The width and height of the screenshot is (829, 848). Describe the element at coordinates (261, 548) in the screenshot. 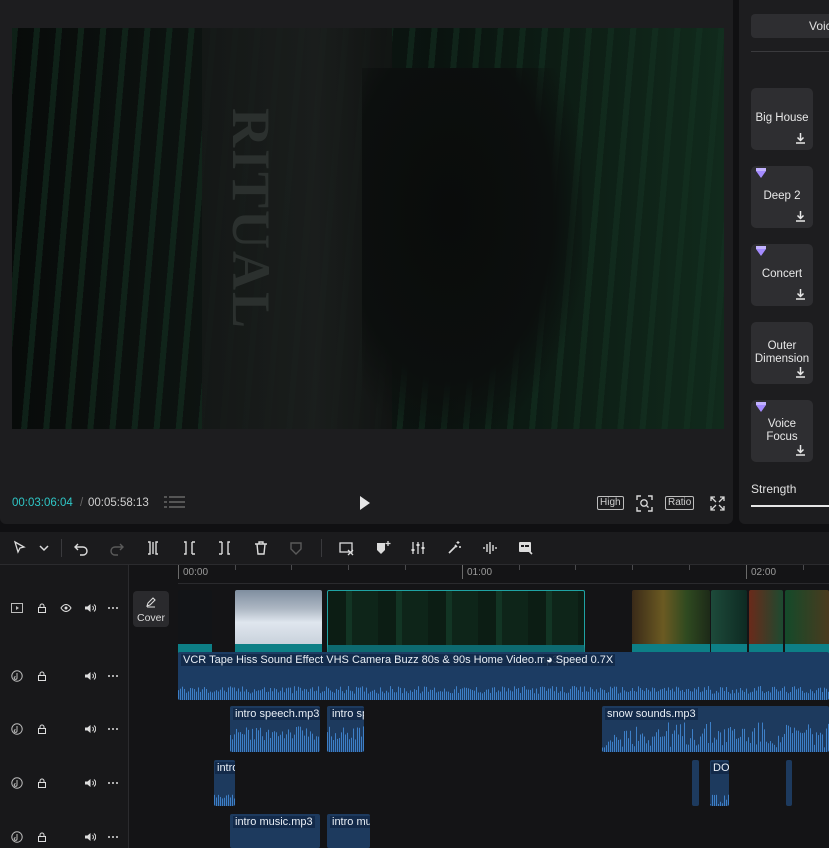

I see `delete-icon` at that location.